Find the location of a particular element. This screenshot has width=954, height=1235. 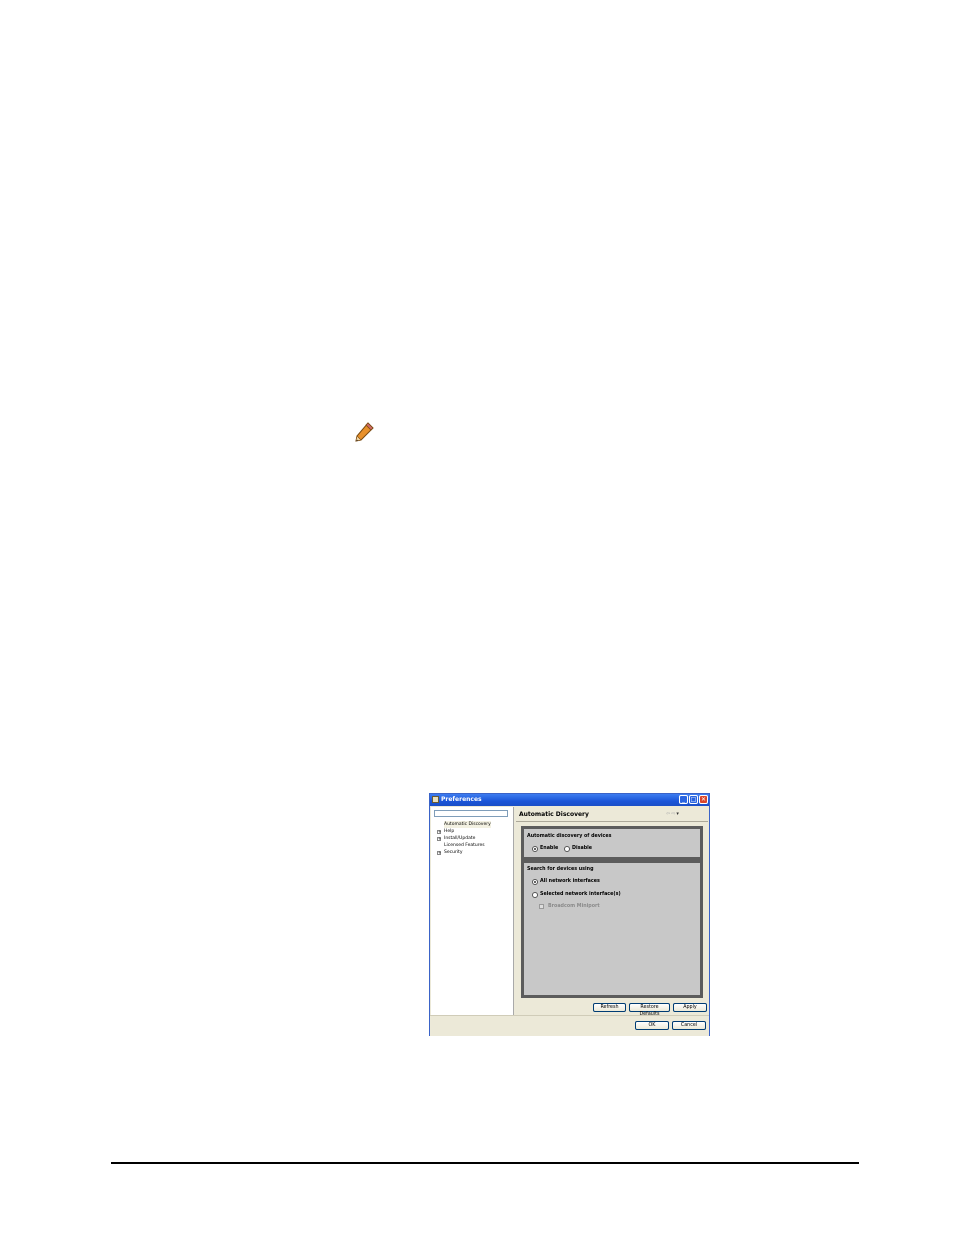

dialog-button-bar: OK Cancel is located at coordinates (569, 1025).